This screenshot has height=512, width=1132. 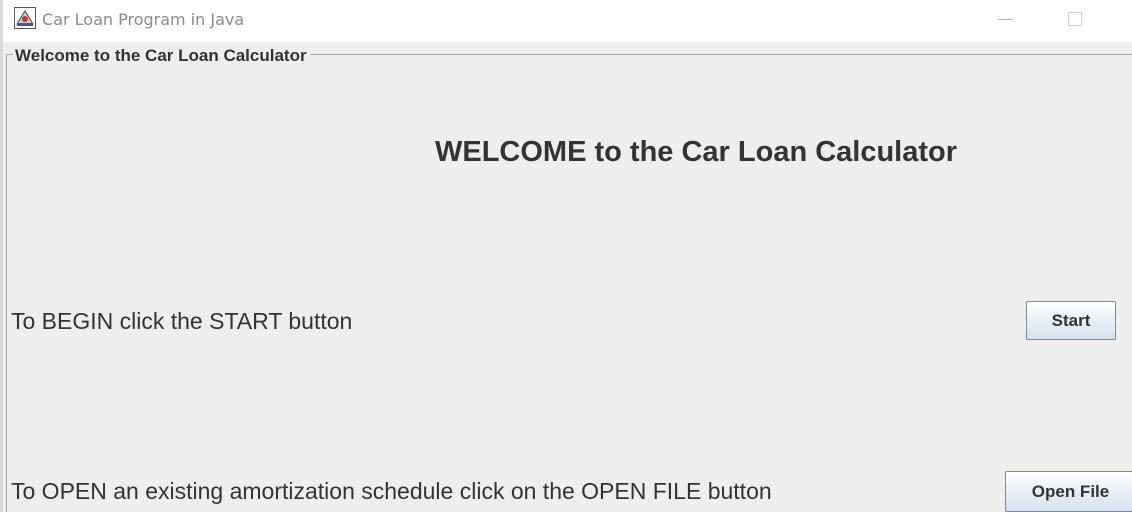 What do you see at coordinates (567, 21) in the screenshot?
I see `title-bar: Car Loan Program in Java` at bounding box center [567, 21].